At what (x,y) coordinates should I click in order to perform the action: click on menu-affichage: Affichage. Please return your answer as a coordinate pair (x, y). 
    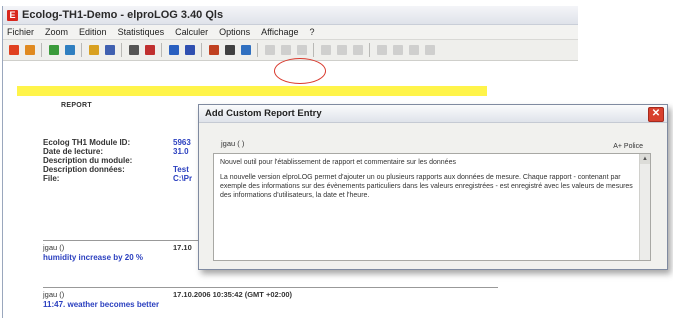
    Looking at the image, I should click on (279, 32).